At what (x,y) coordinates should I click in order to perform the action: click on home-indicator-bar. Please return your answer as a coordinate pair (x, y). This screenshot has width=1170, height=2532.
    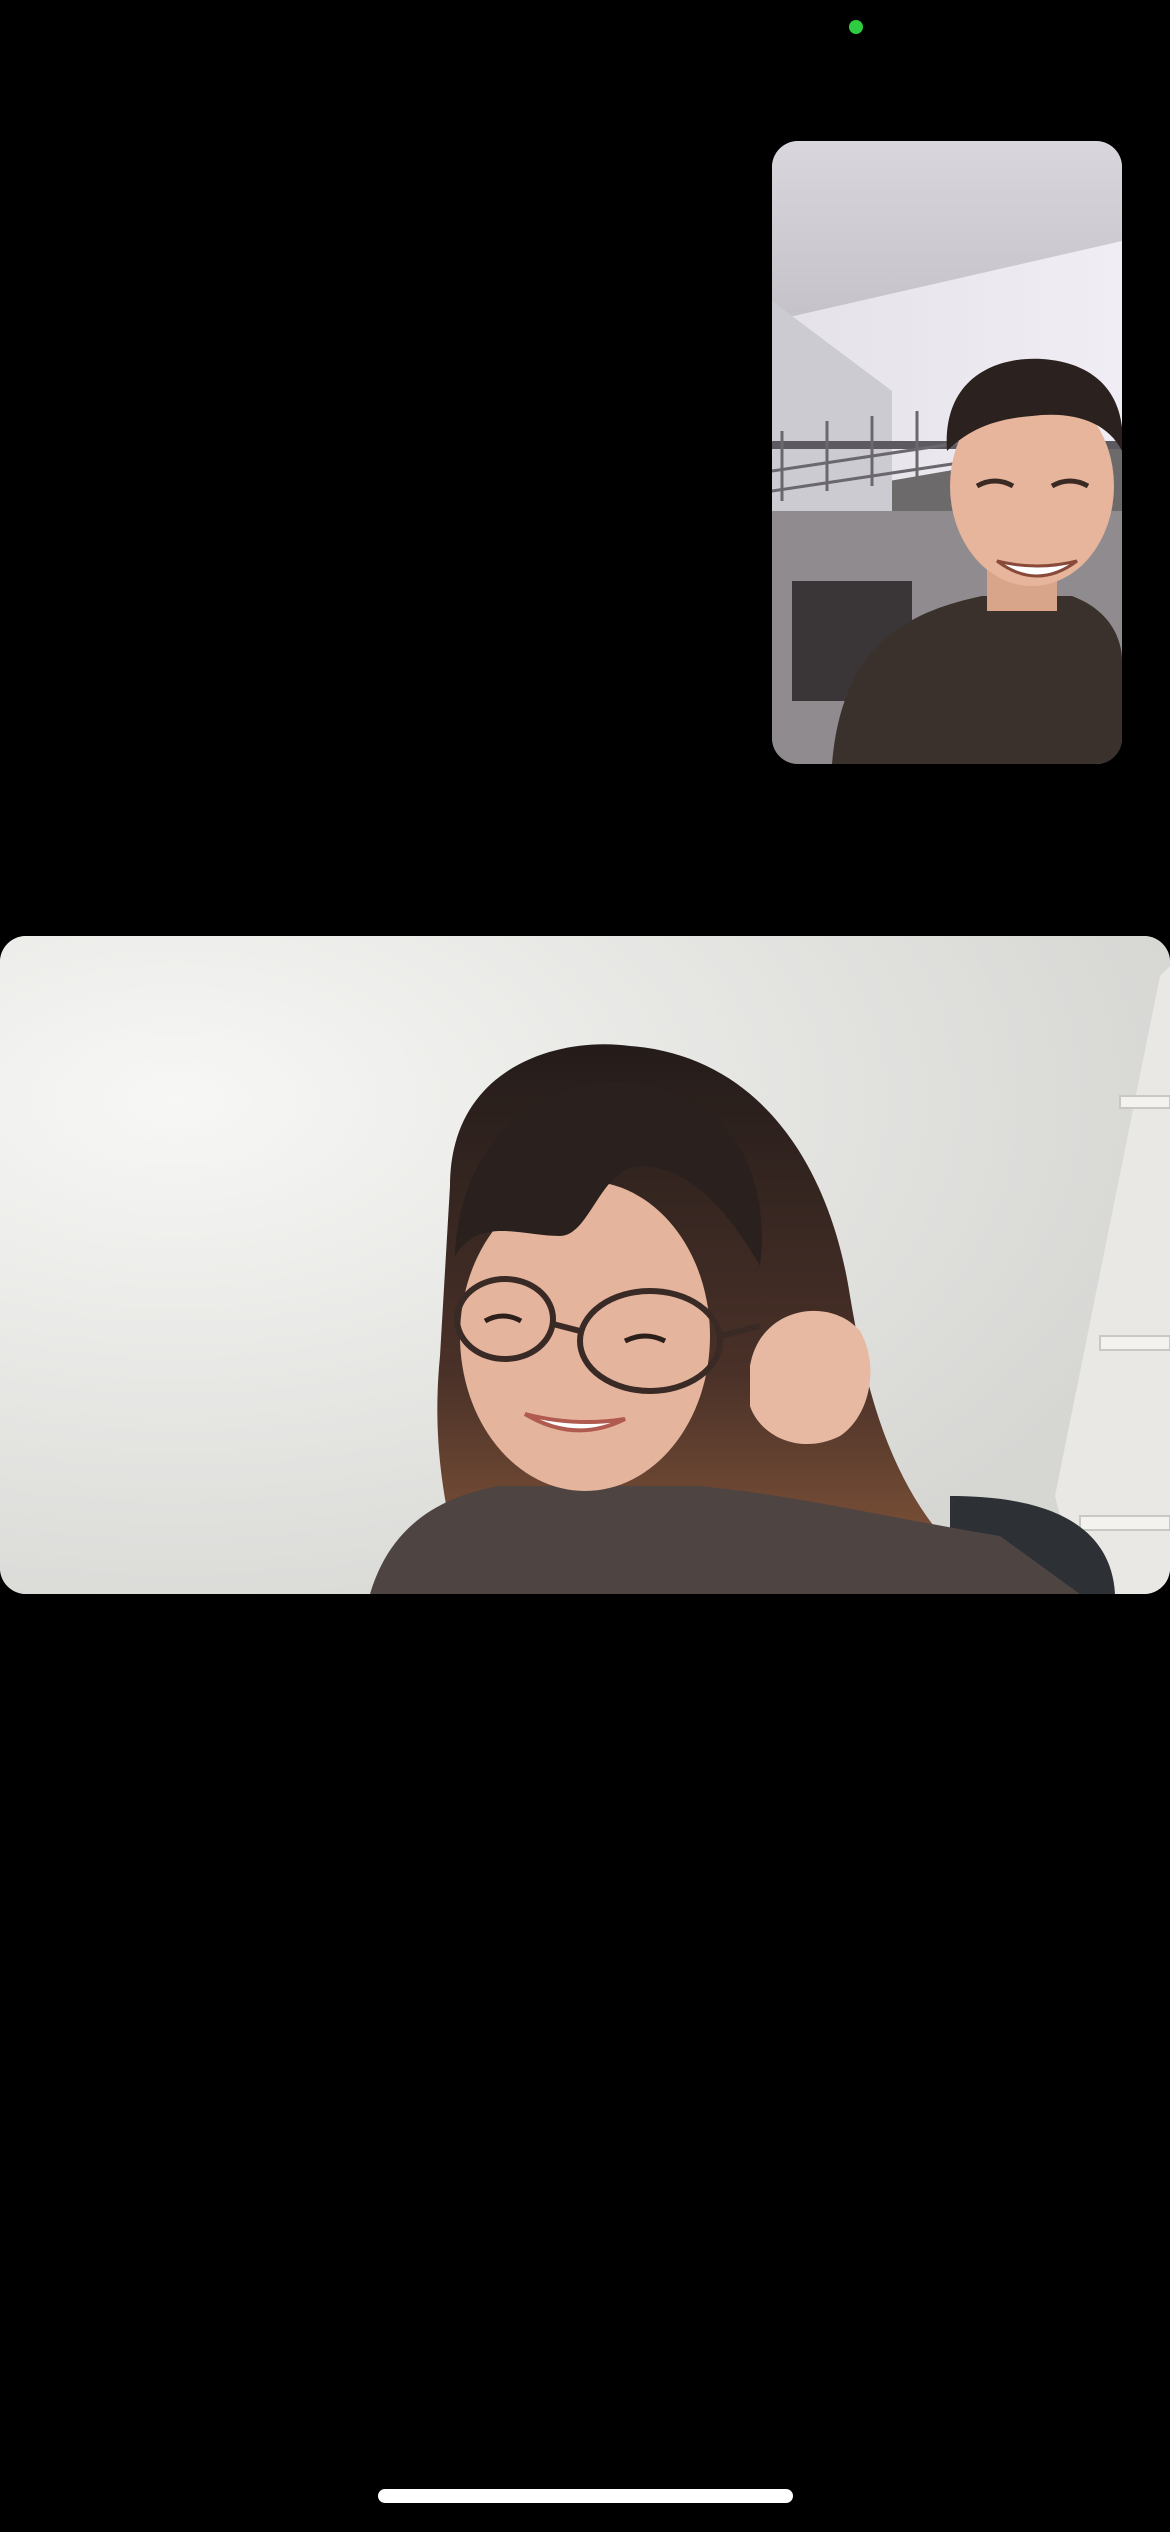
    Looking at the image, I should click on (585, 2496).